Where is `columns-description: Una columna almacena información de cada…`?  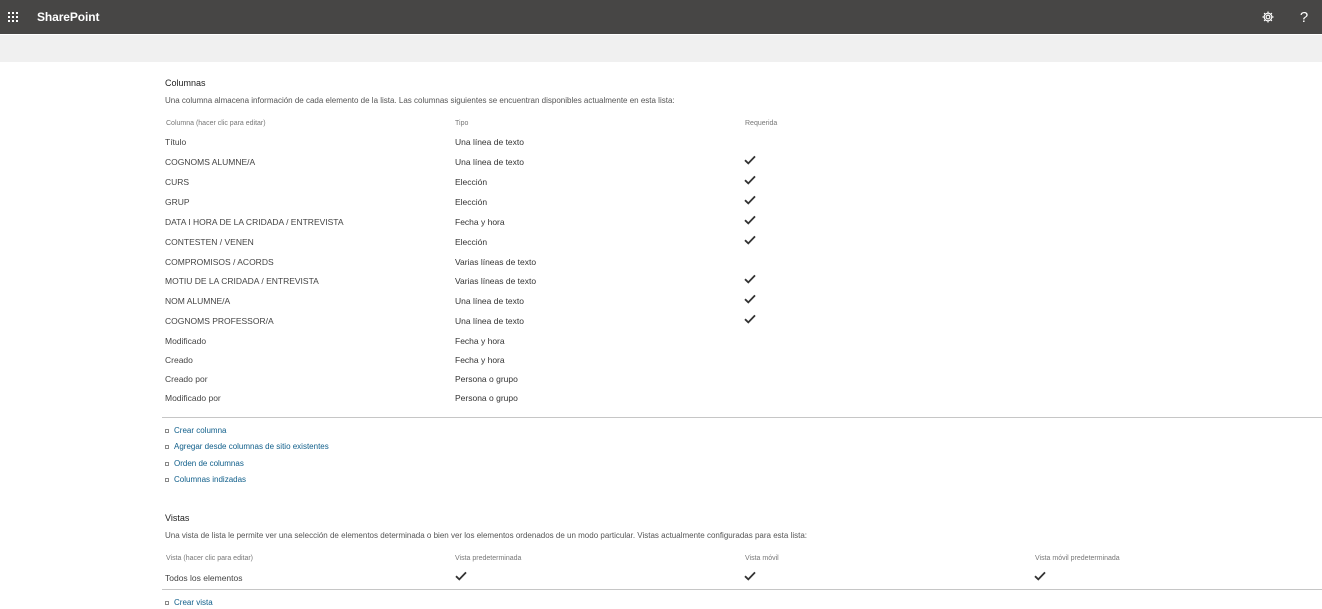 columns-description: Una columna almacena información de cada… is located at coordinates (420, 100).